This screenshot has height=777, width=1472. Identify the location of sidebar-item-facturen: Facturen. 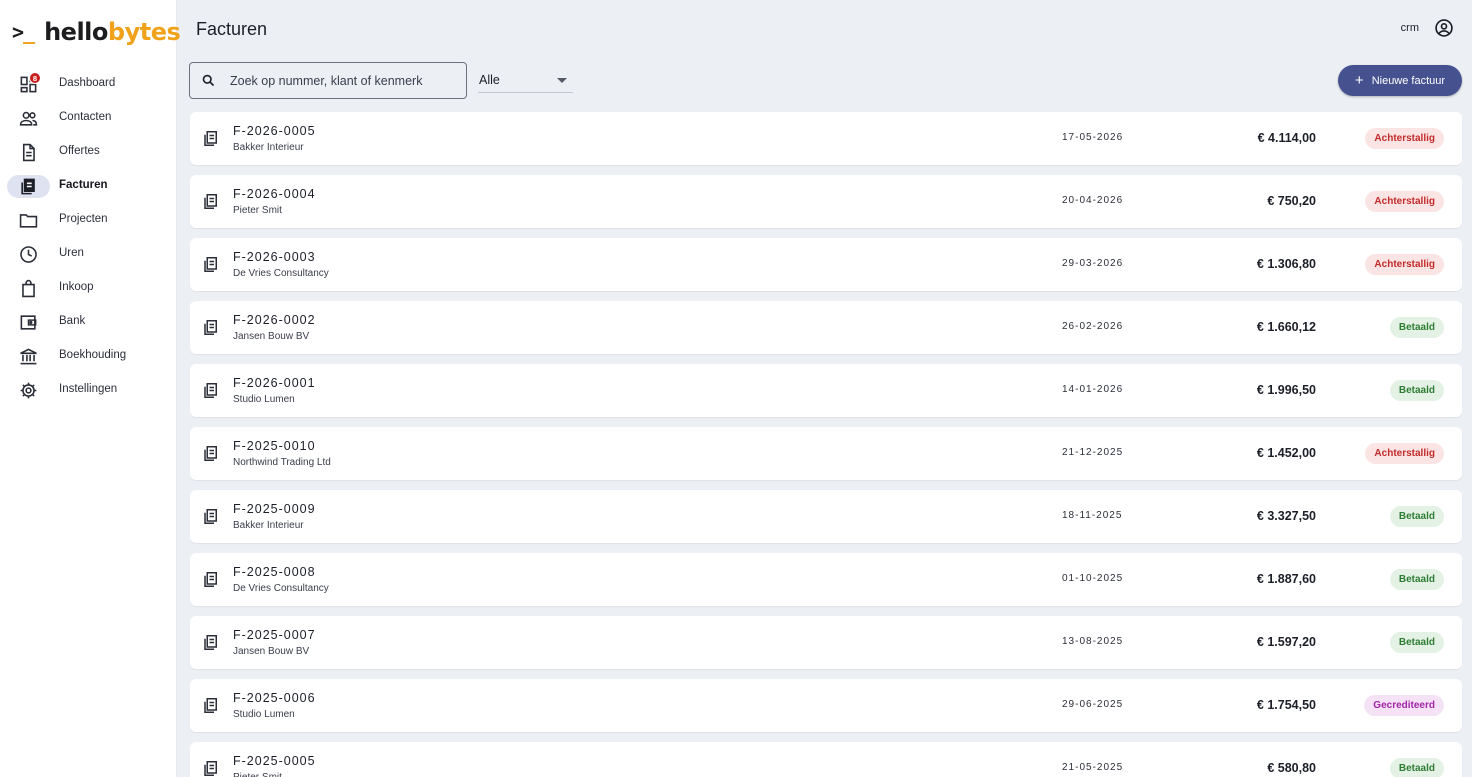
(88, 186).